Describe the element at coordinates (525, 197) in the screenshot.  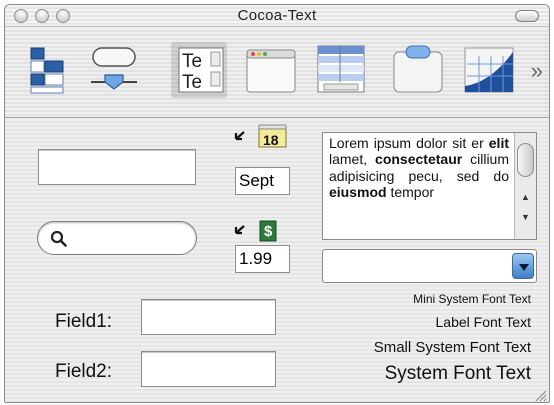
I see `scroll-up-button: ▲` at that location.